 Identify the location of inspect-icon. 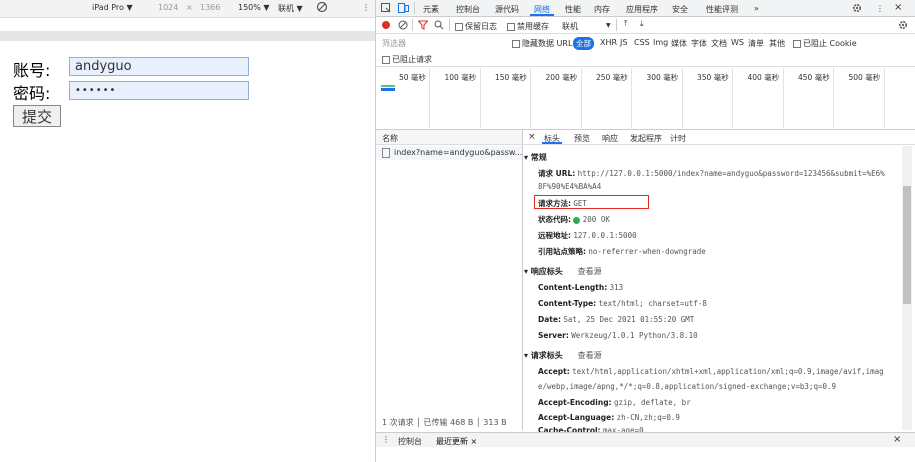
(386, 9).